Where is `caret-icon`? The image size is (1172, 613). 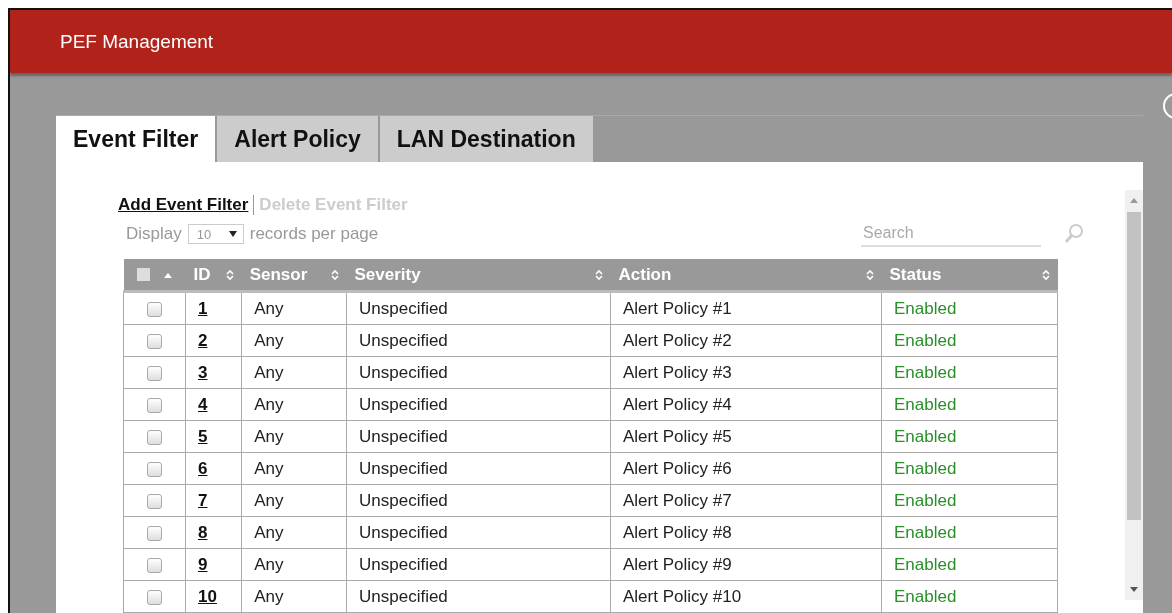
caret-icon is located at coordinates (232, 234).